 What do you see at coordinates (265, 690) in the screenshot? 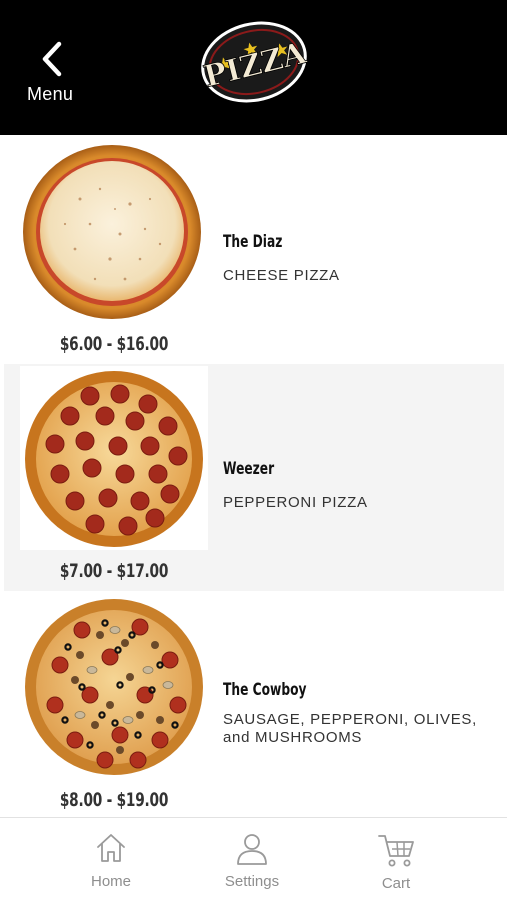
I see `item-name: The Cowboy` at bounding box center [265, 690].